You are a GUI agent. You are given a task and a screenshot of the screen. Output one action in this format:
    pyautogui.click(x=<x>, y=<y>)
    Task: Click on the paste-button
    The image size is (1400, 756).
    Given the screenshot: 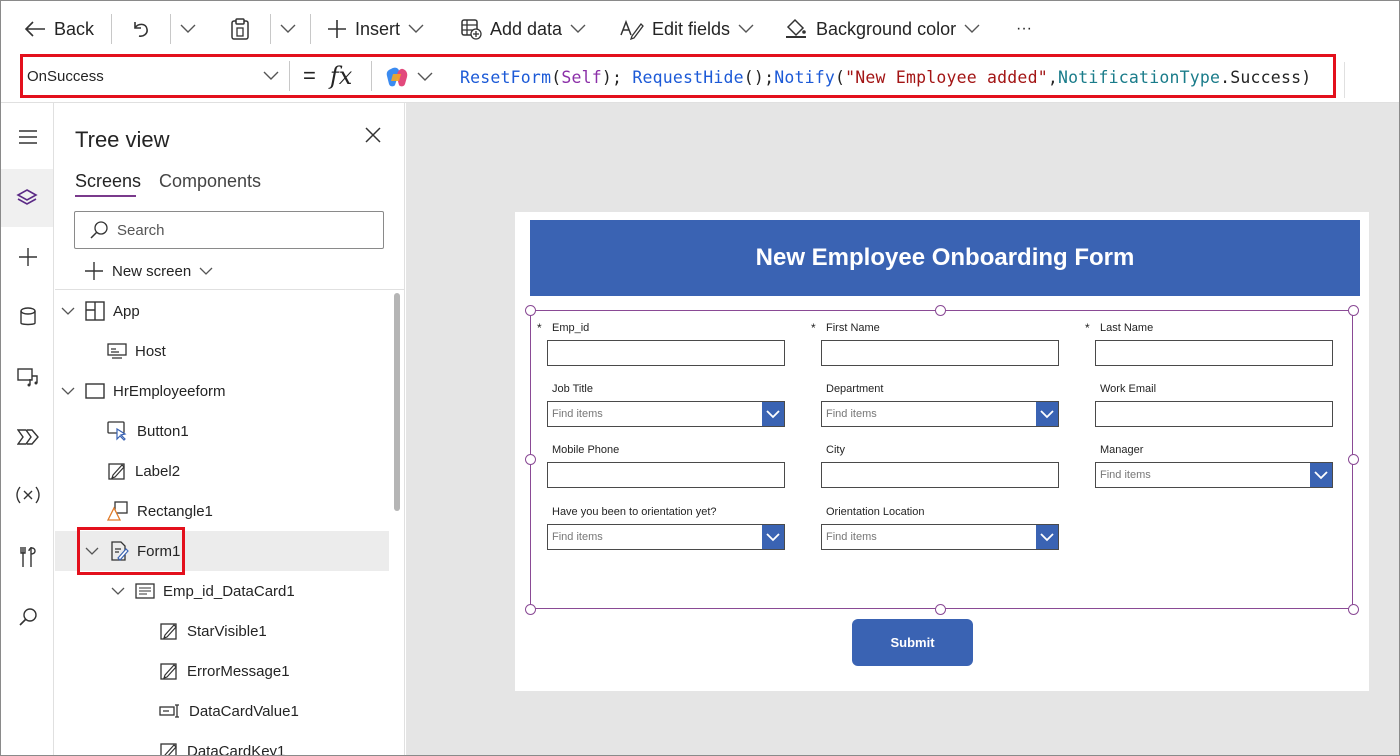 What is the action you would take?
    pyautogui.click(x=240, y=29)
    